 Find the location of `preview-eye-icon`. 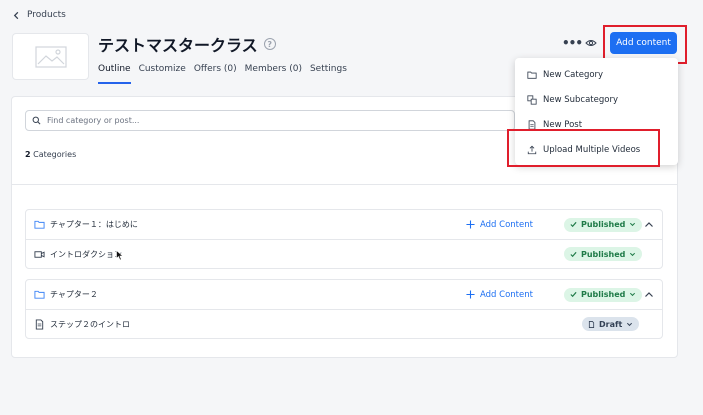

preview-eye-icon is located at coordinates (591, 43).